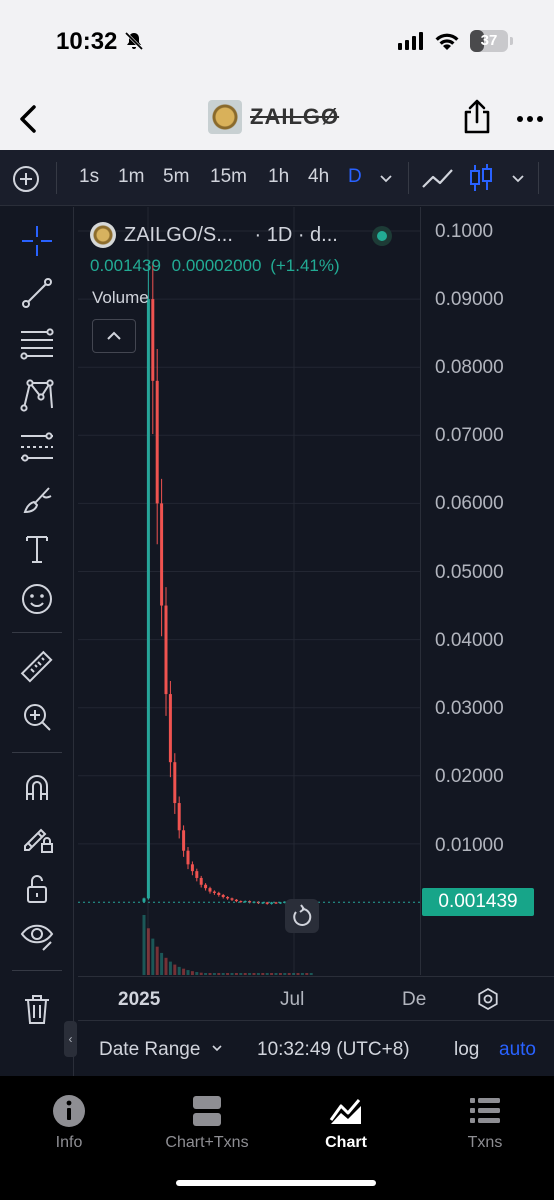 This screenshot has height=1200, width=554. I want to click on ruler-icon, so click(36, 666).